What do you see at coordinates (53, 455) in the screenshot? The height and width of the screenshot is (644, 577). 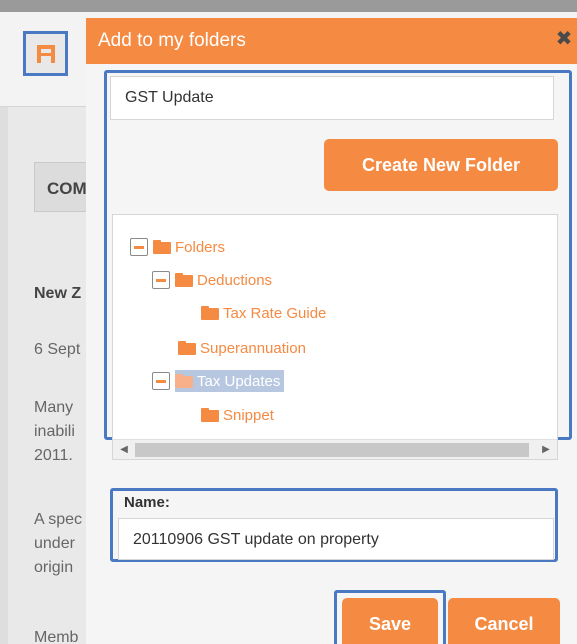 I see `article-text-line: 2011.` at bounding box center [53, 455].